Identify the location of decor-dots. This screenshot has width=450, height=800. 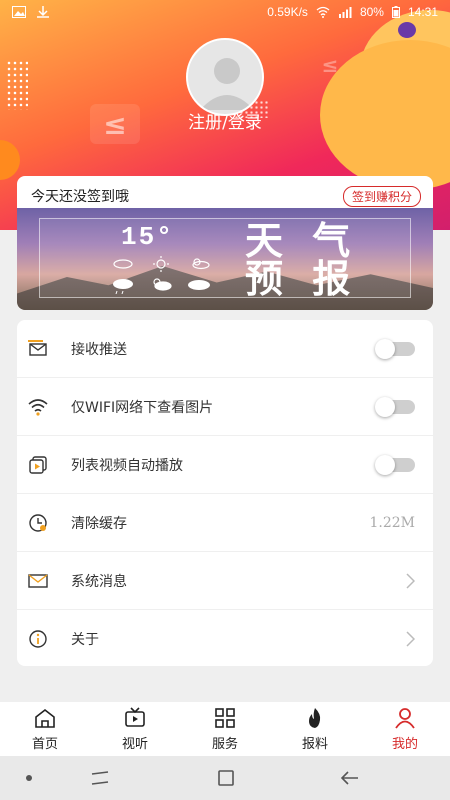
(17, 85).